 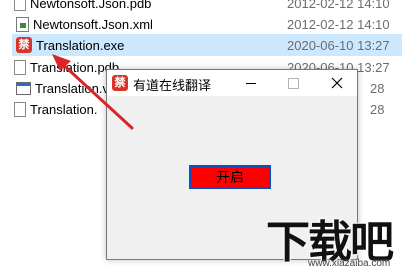 What do you see at coordinates (80, 45) in the screenshot?
I see `file-name: Translation.exe` at bounding box center [80, 45].